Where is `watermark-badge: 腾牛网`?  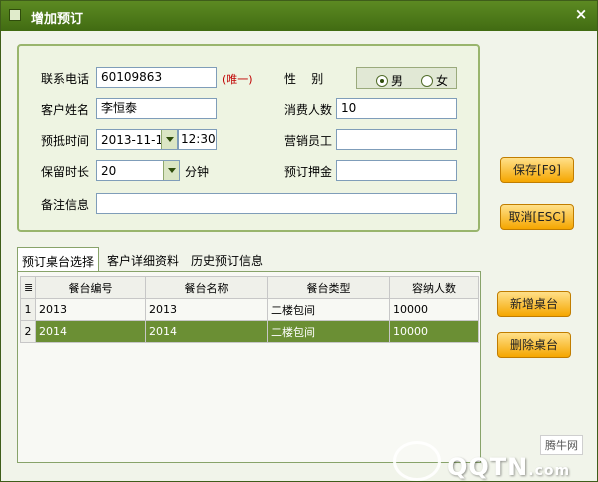 watermark-badge: 腾牛网 is located at coordinates (561, 445).